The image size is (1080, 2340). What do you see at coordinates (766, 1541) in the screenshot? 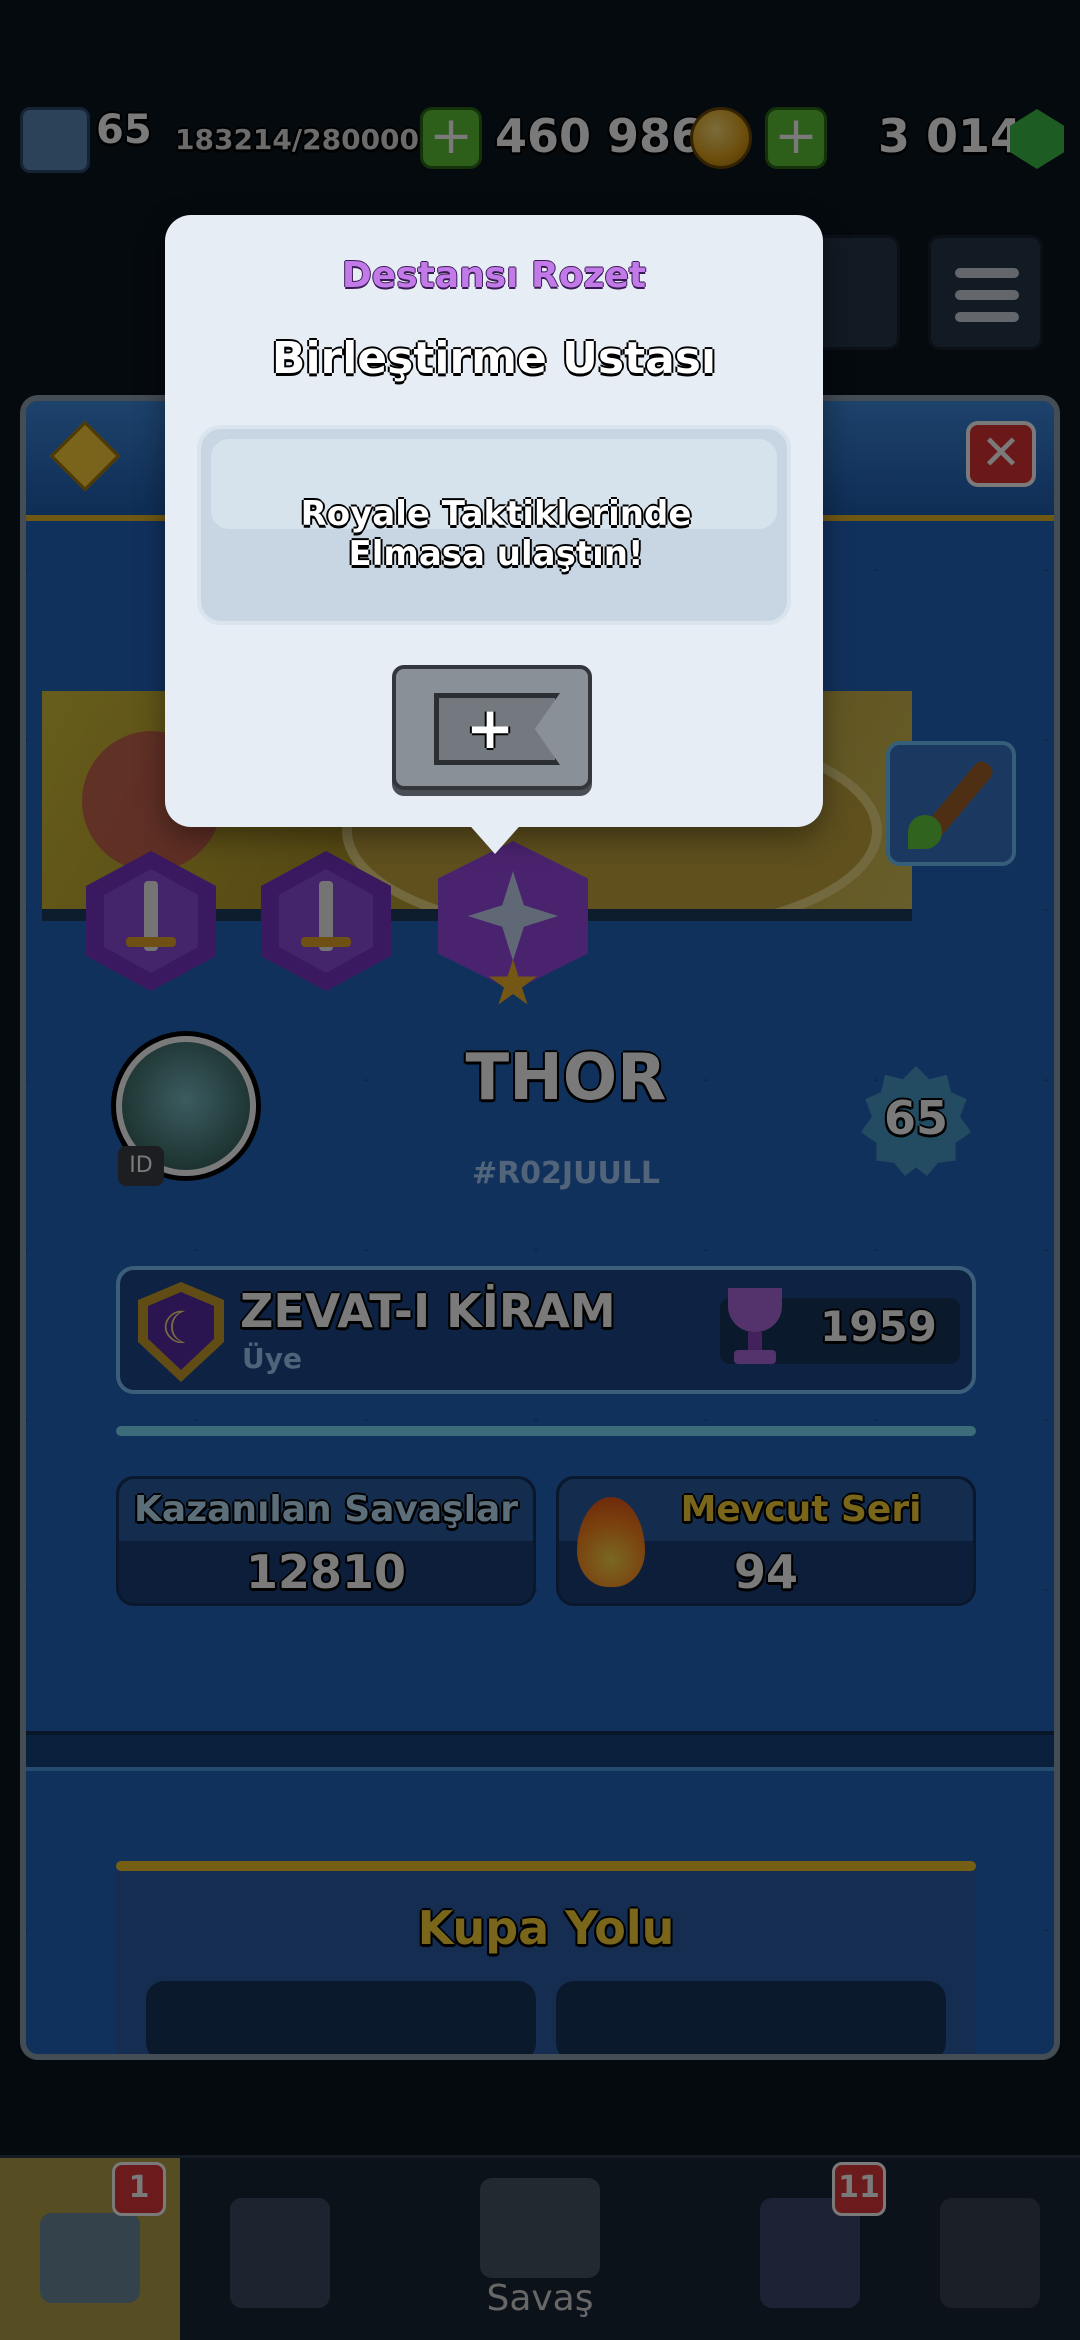
I see `streak-stat: Mevcut Seri 94` at bounding box center [766, 1541].